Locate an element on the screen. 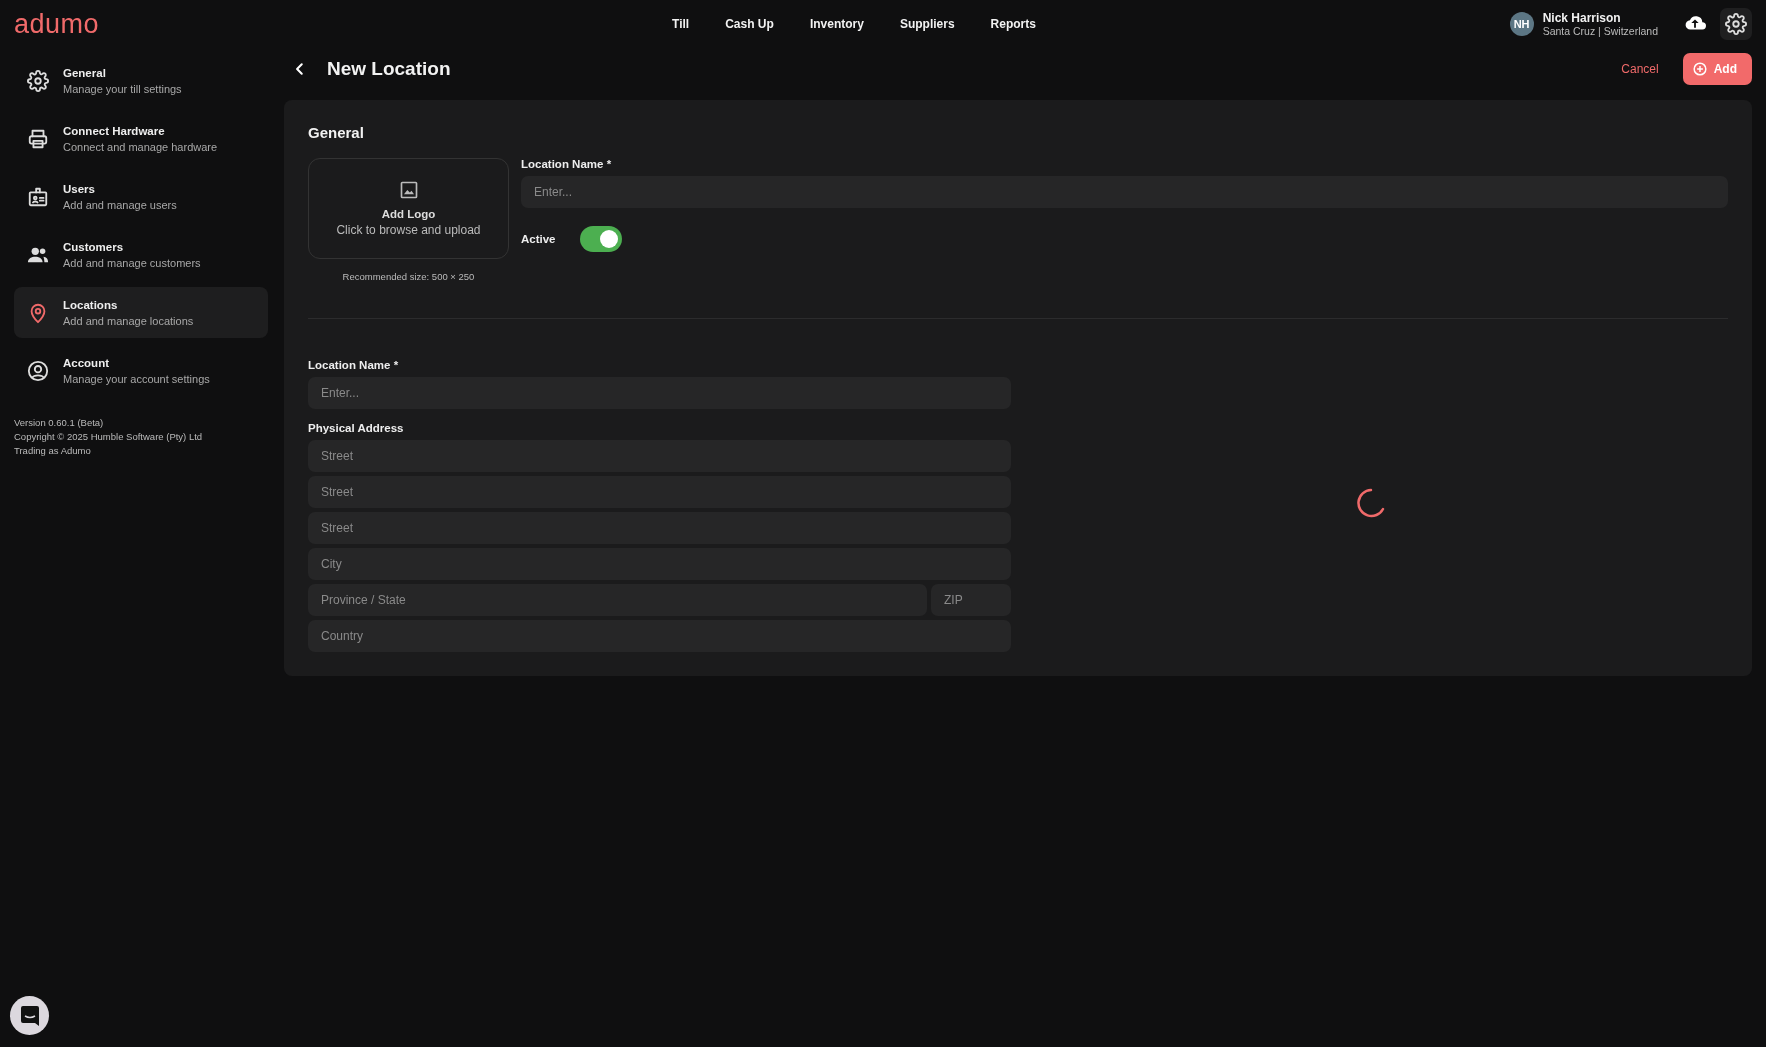  section-heading: General is located at coordinates (336, 132).